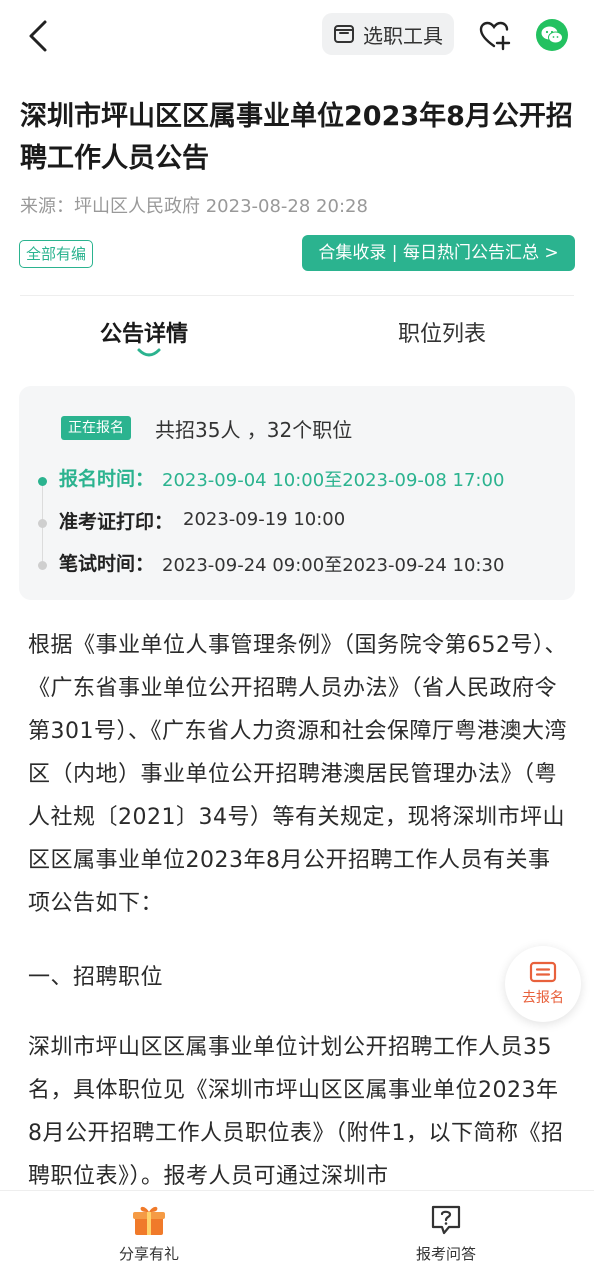 The width and height of the screenshot is (594, 1281). I want to click on tag-badge: 全部有编, so click(56, 254).